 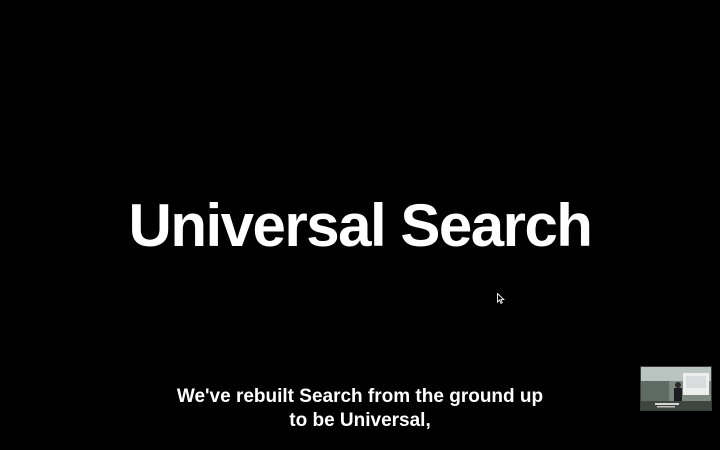 I want to click on picture-in-picture-thumbnail, so click(x=676, y=388).